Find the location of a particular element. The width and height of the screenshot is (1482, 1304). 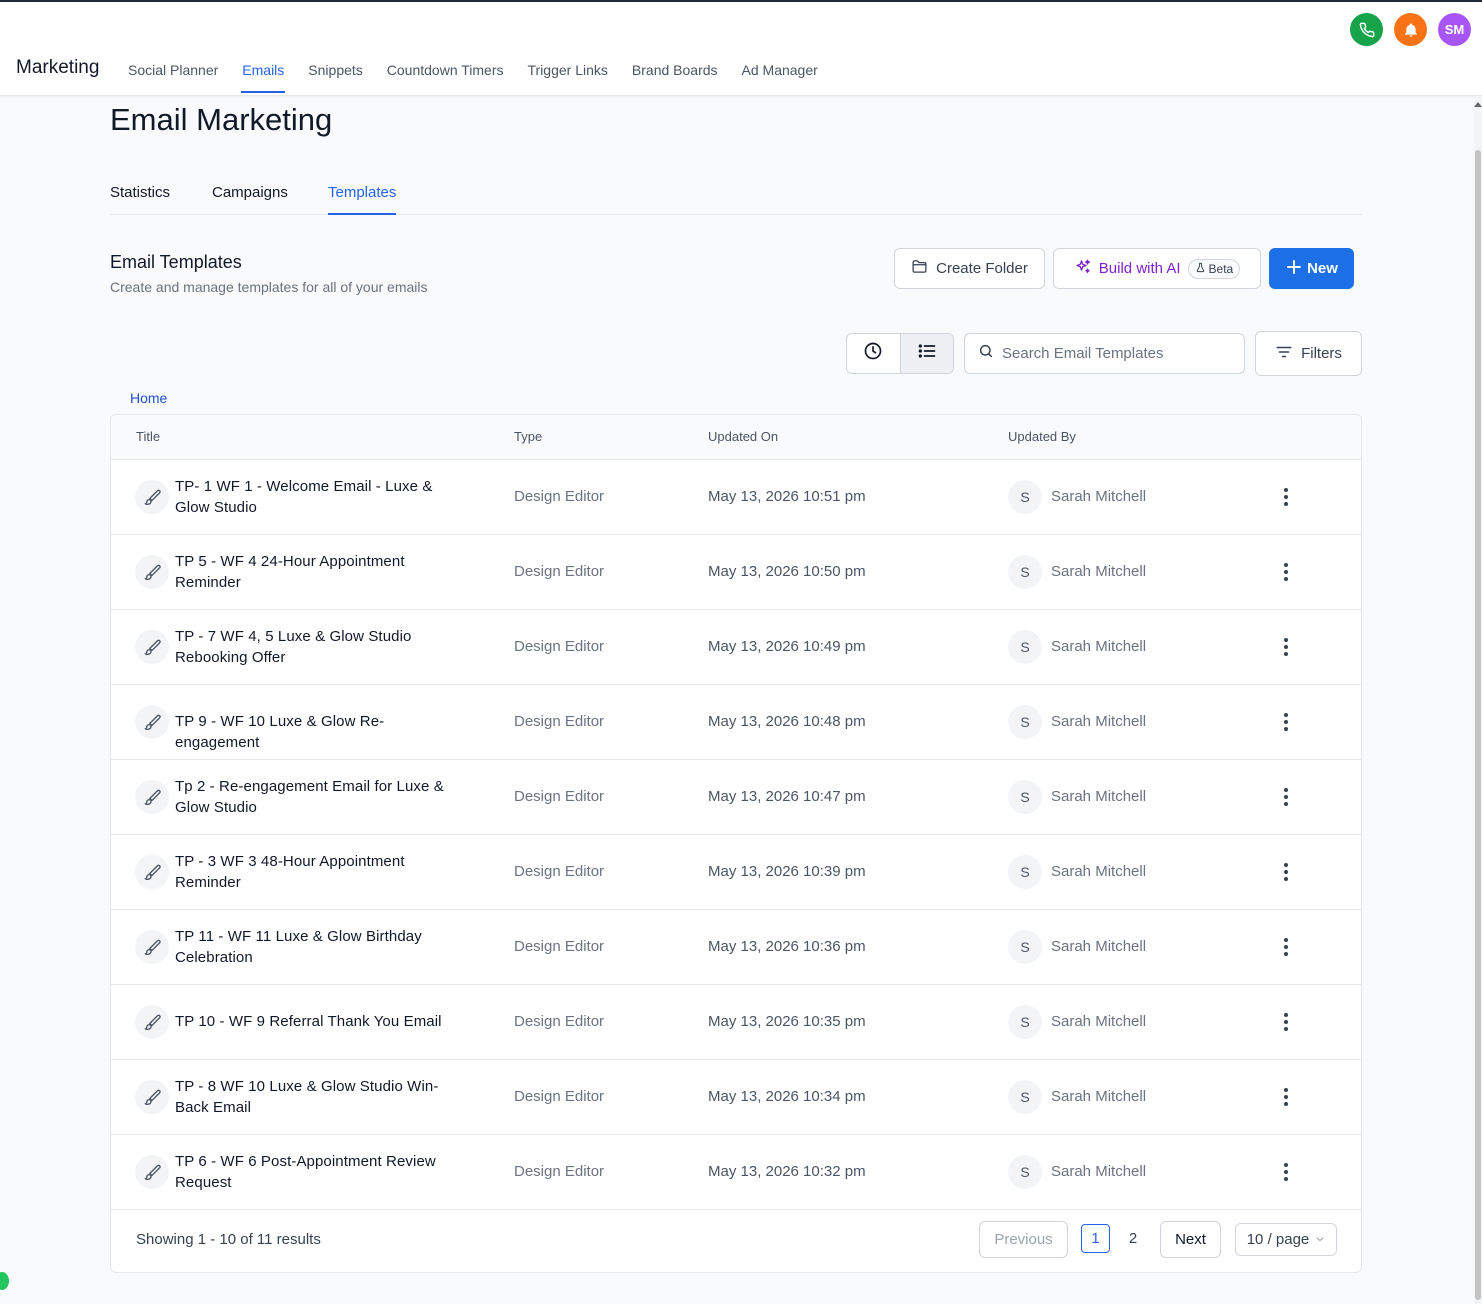

folder-icon is located at coordinates (919, 268).